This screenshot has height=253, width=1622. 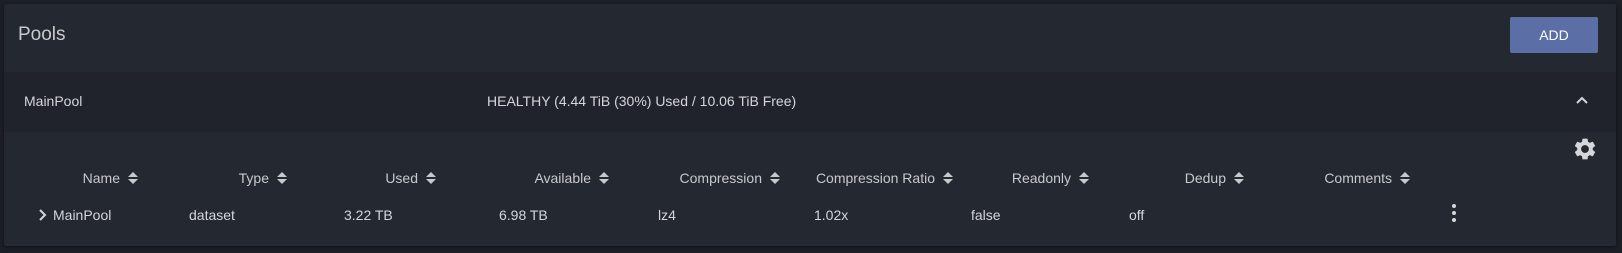 What do you see at coordinates (368, 215) in the screenshot?
I see `cell-used: 3.22 TB` at bounding box center [368, 215].